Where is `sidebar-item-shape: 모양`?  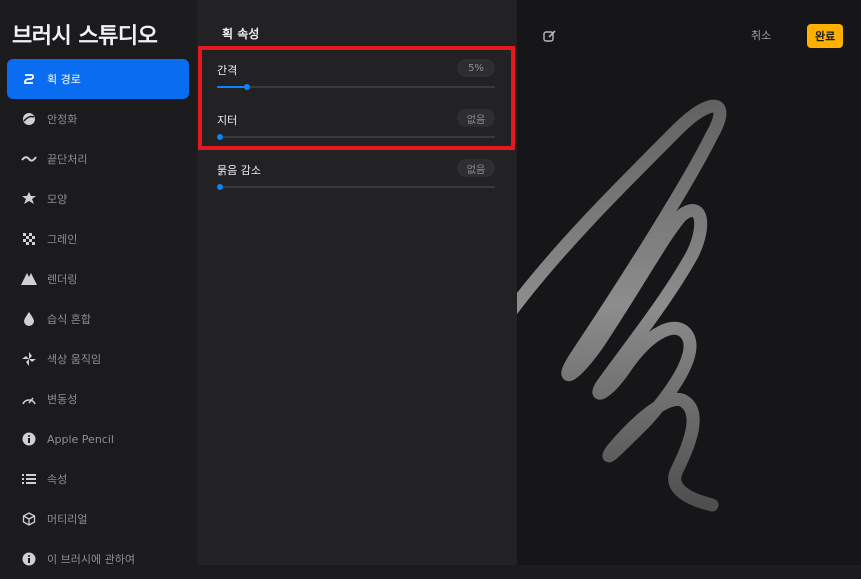
sidebar-item-shape: 모양 is located at coordinates (98, 199).